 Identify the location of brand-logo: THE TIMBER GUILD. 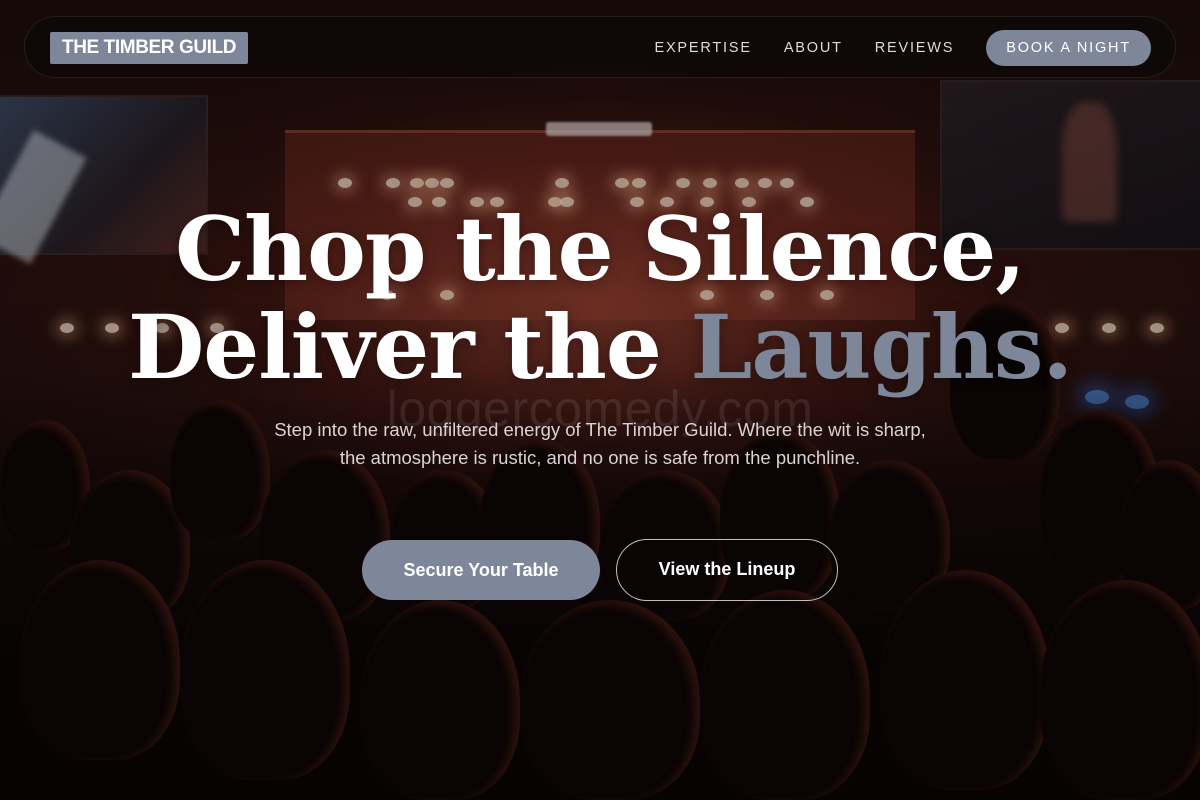
(149, 48).